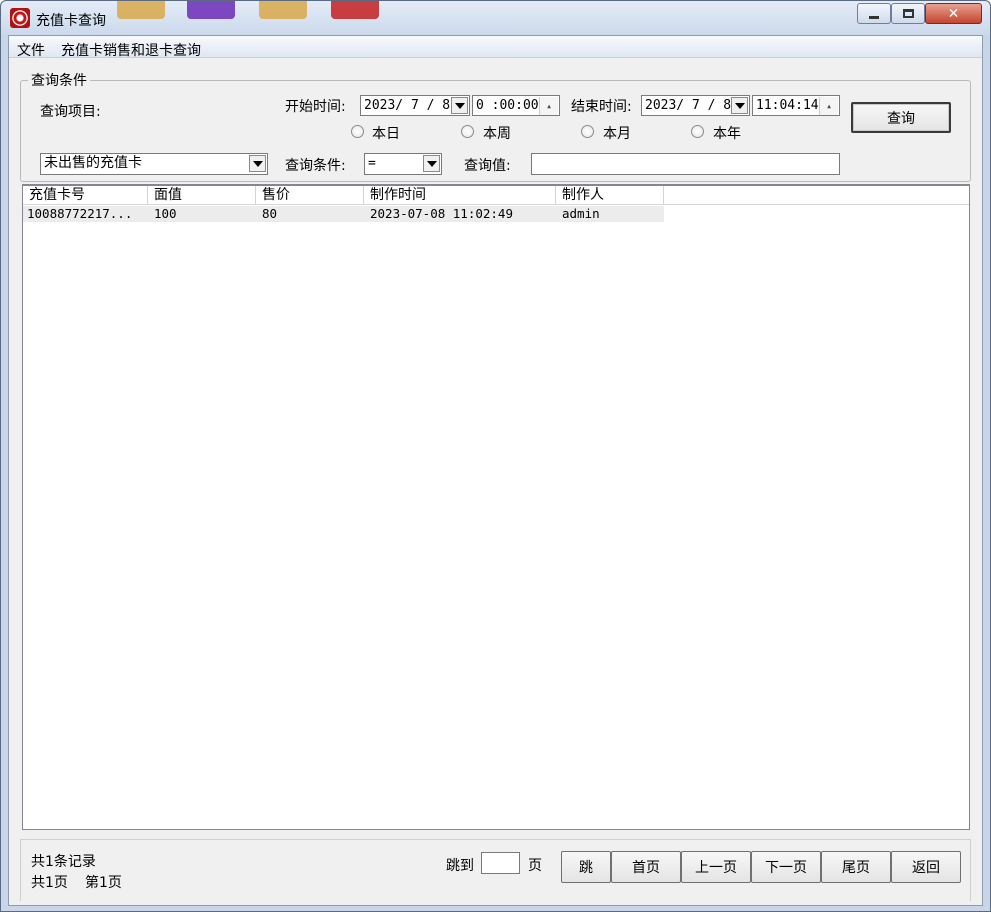 The width and height of the screenshot is (991, 912). I want to click on title-bar: 充值卡查询 ✕, so click(495, 18).